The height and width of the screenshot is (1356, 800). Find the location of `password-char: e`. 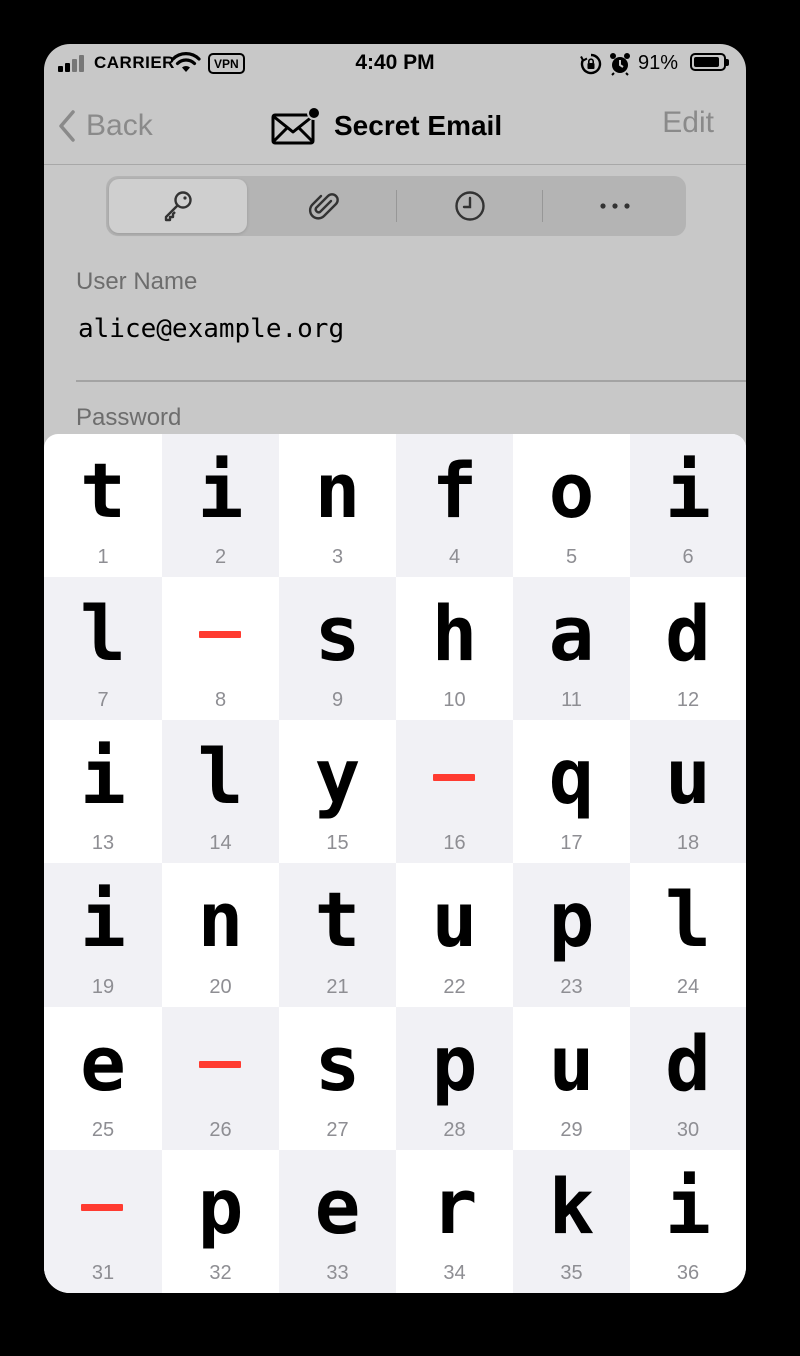

password-char: e is located at coordinates (337, 1206).